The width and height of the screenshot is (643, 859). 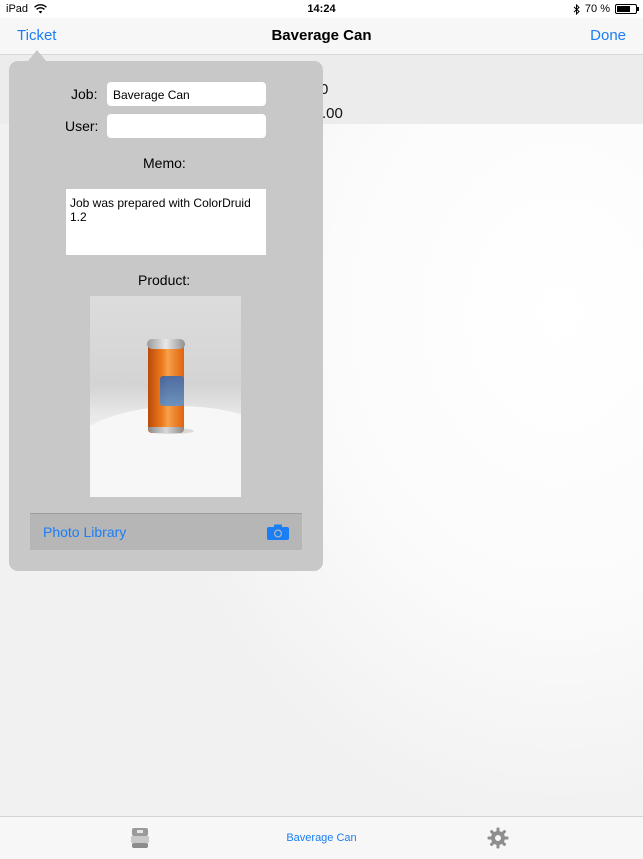 What do you see at coordinates (172, 391) in the screenshot?
I see `photo-can-logo` at bounding box center [172, 391].